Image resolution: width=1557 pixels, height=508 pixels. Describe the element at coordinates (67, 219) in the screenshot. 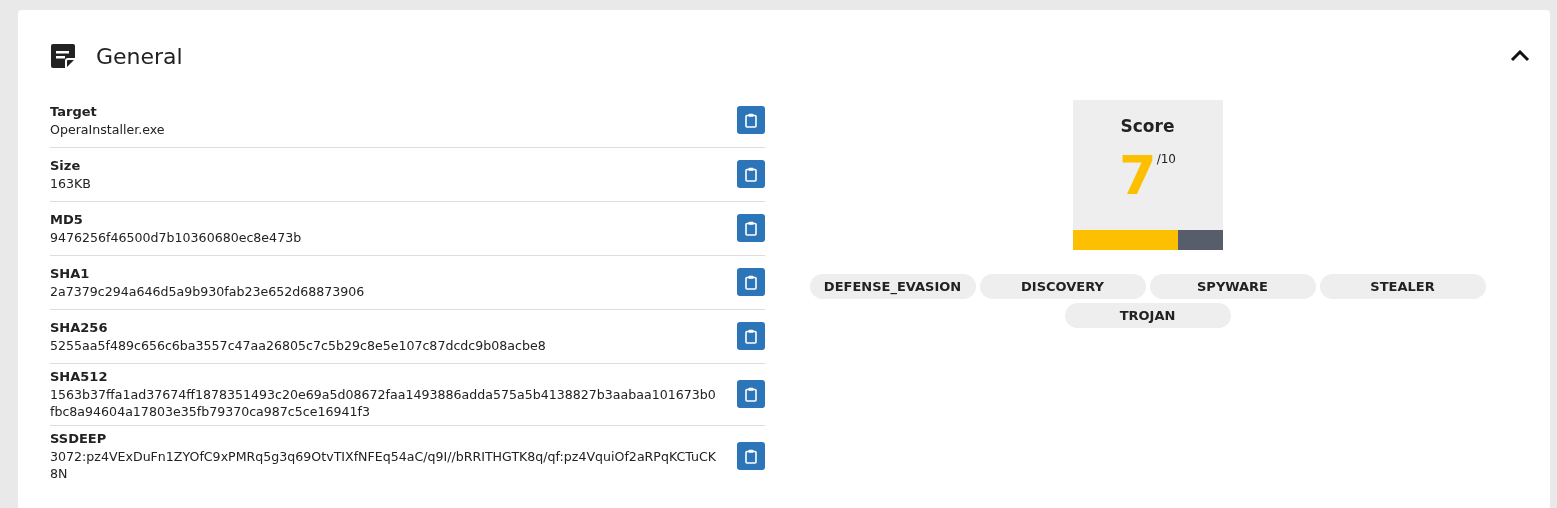

I see `field-label: MD5` at that location.